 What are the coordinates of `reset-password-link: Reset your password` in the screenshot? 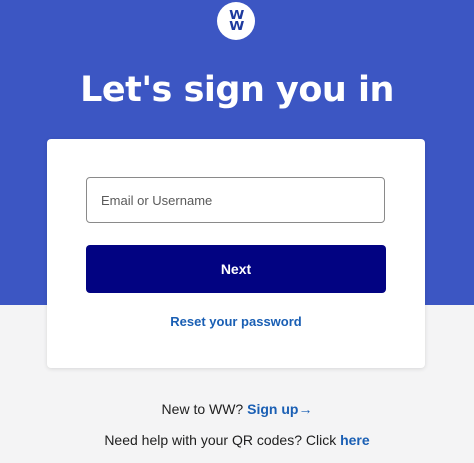 It's located at (236, 321).